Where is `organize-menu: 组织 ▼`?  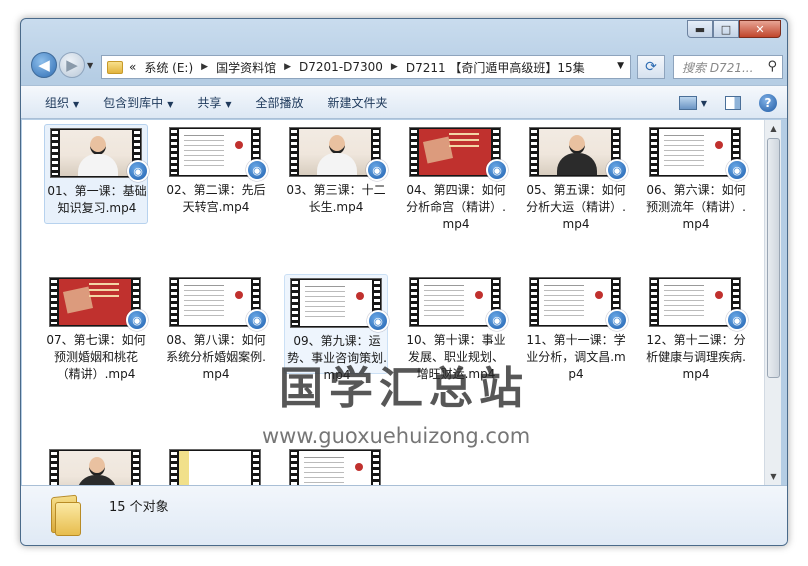 organize-menu: 组织 ▼ is located at coordinates (62, 102).